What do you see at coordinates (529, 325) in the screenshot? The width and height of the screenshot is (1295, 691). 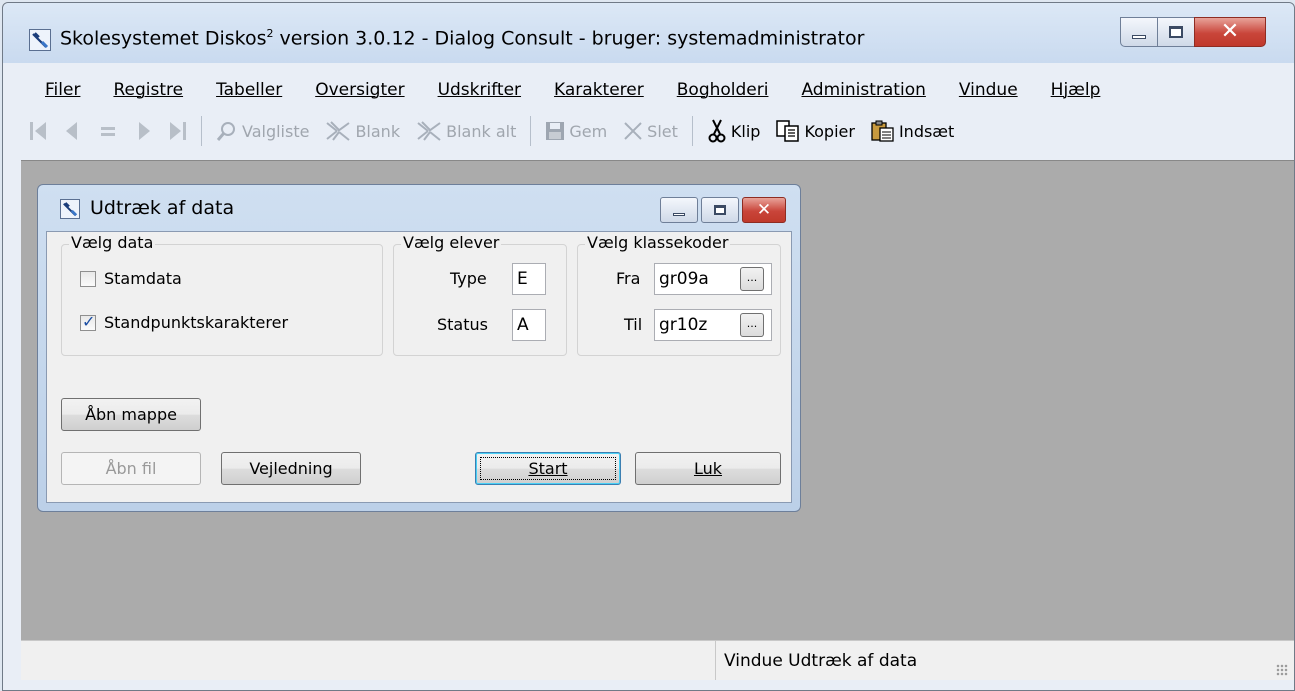 I see `status-input: A` at bounding box center [529, 325].